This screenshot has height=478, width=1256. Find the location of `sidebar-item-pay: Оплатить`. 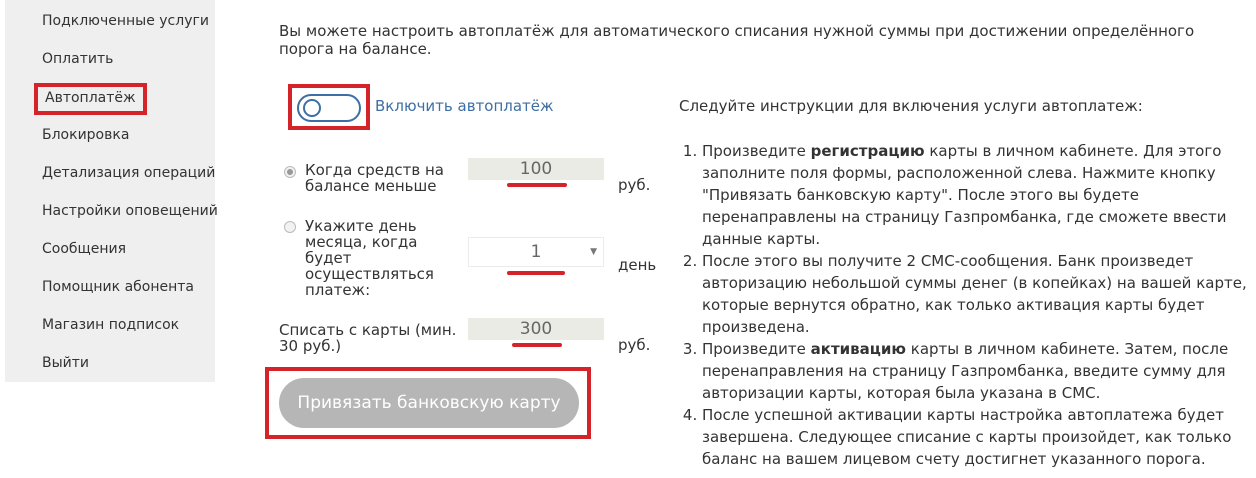

sidebar-item-pay: Оплатить is located at coordinates (77, 59).